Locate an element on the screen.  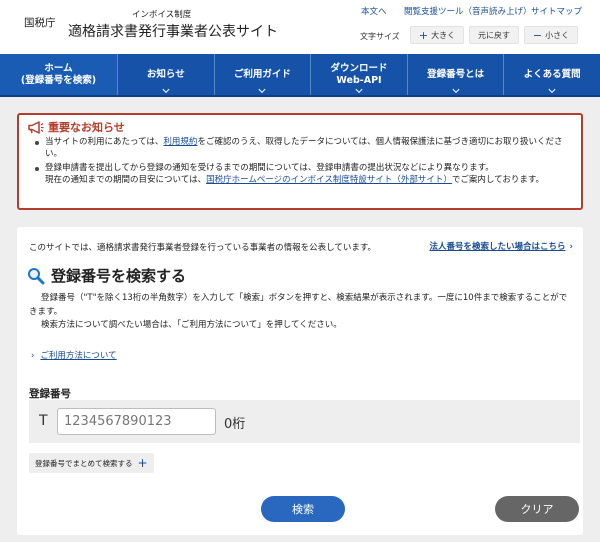
font-larger-button: + 大きく is located at coordinates (437, 35).